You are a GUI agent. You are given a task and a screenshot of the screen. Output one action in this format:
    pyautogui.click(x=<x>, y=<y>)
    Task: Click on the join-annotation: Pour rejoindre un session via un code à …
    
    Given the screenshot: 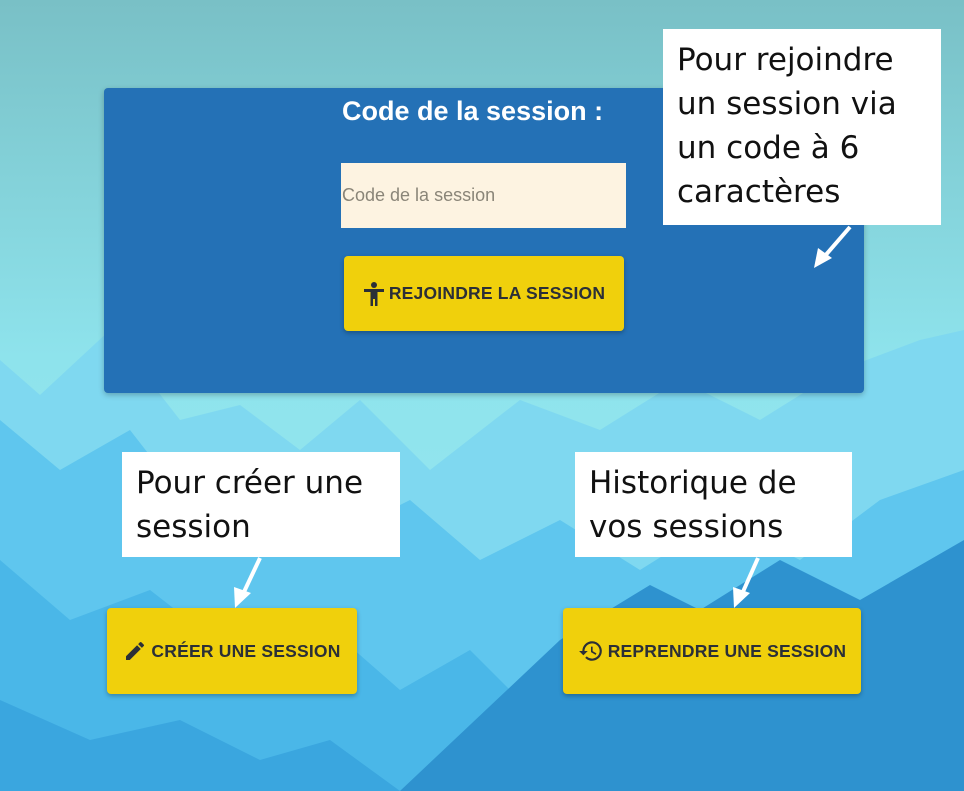 What is the action you would take?
    pyautogui.click(x=802, y=127)
    